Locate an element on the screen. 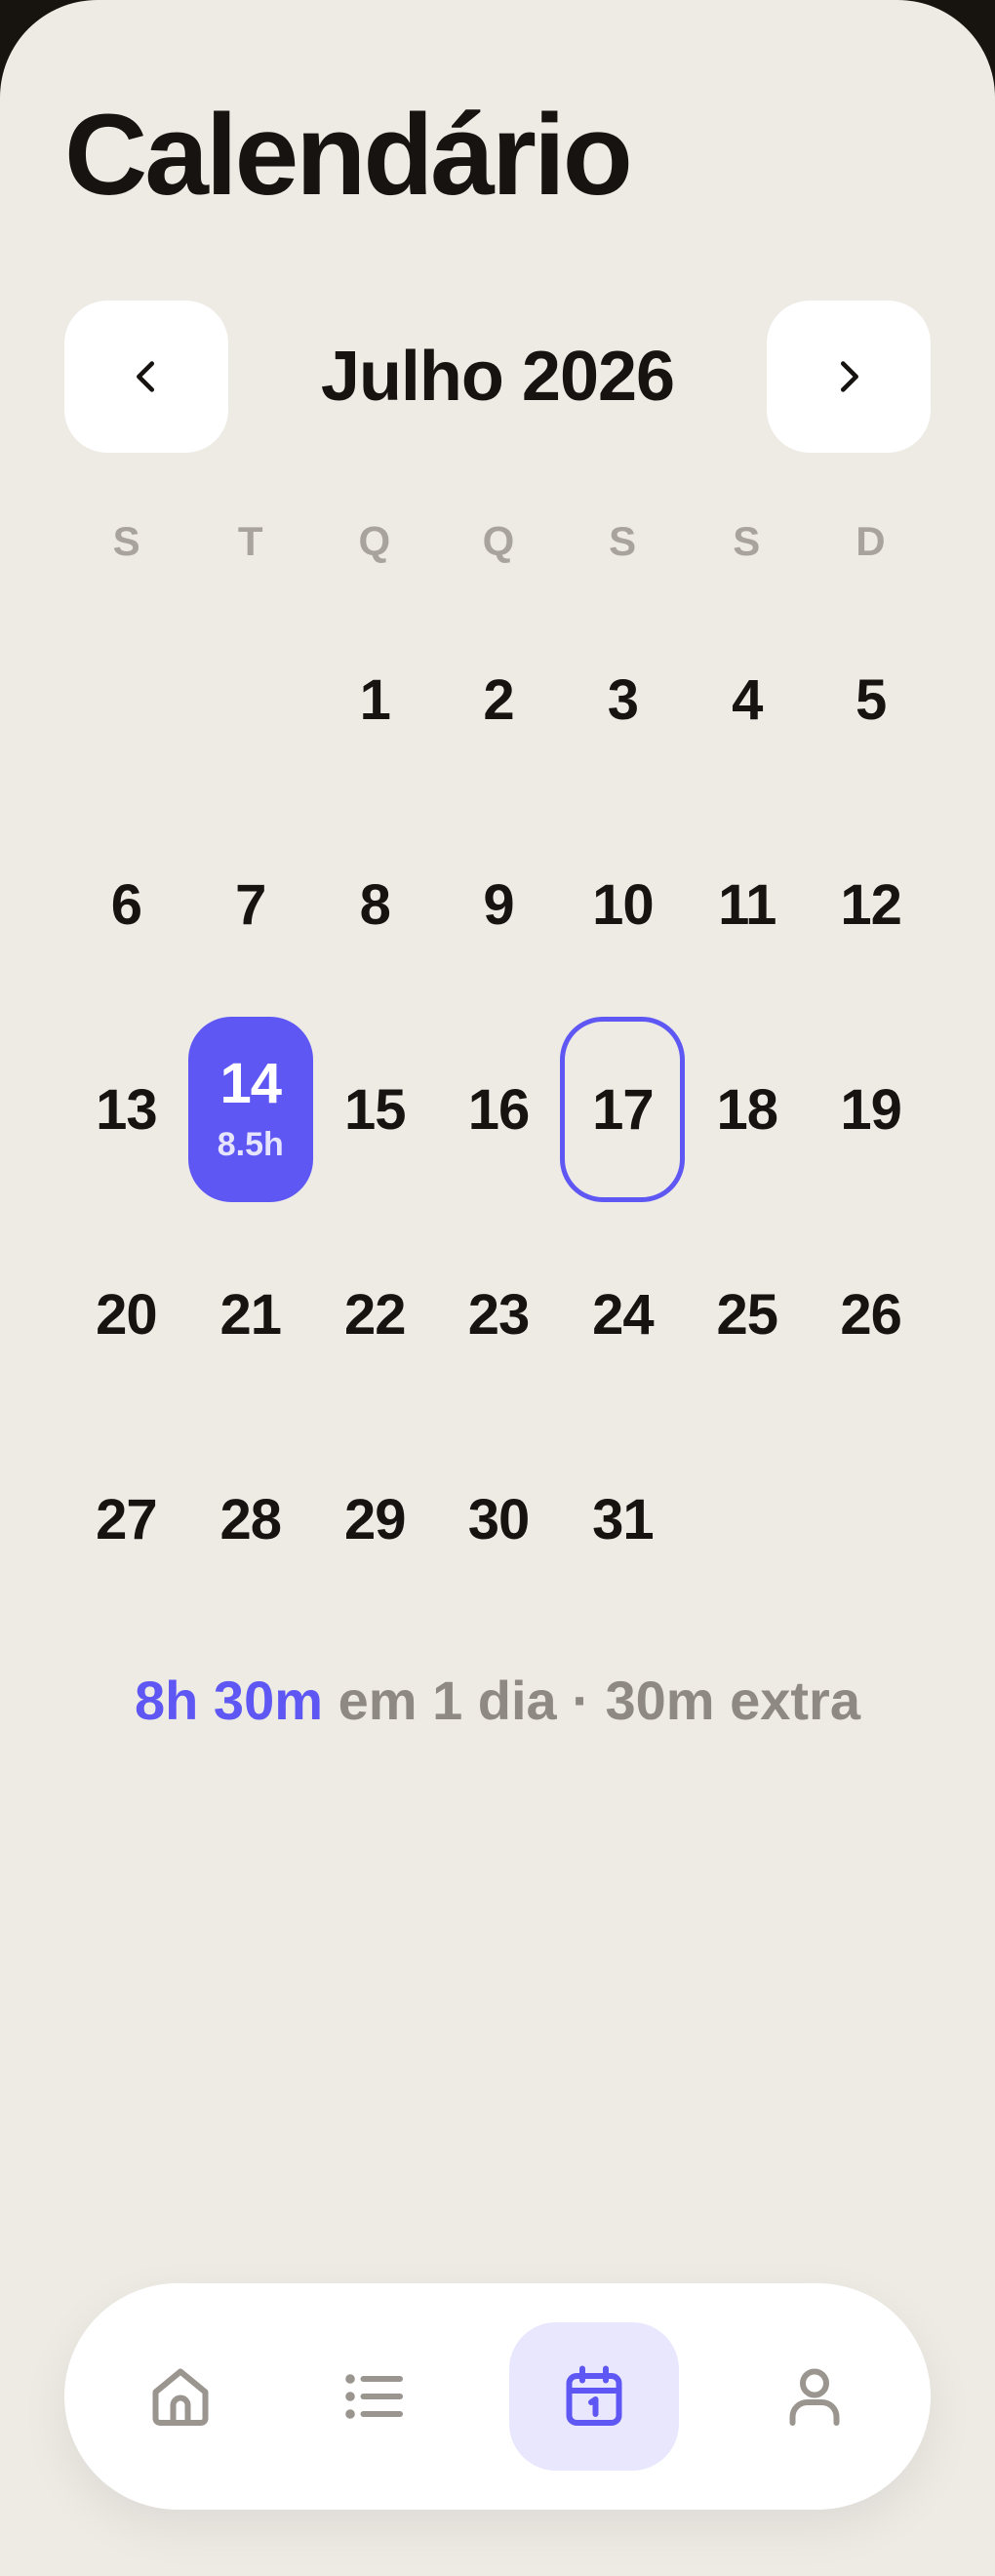 The width and height of the screenshot is (995, 2576). day-hours-badge: 8.5h is located at coordinates (251, 1144).